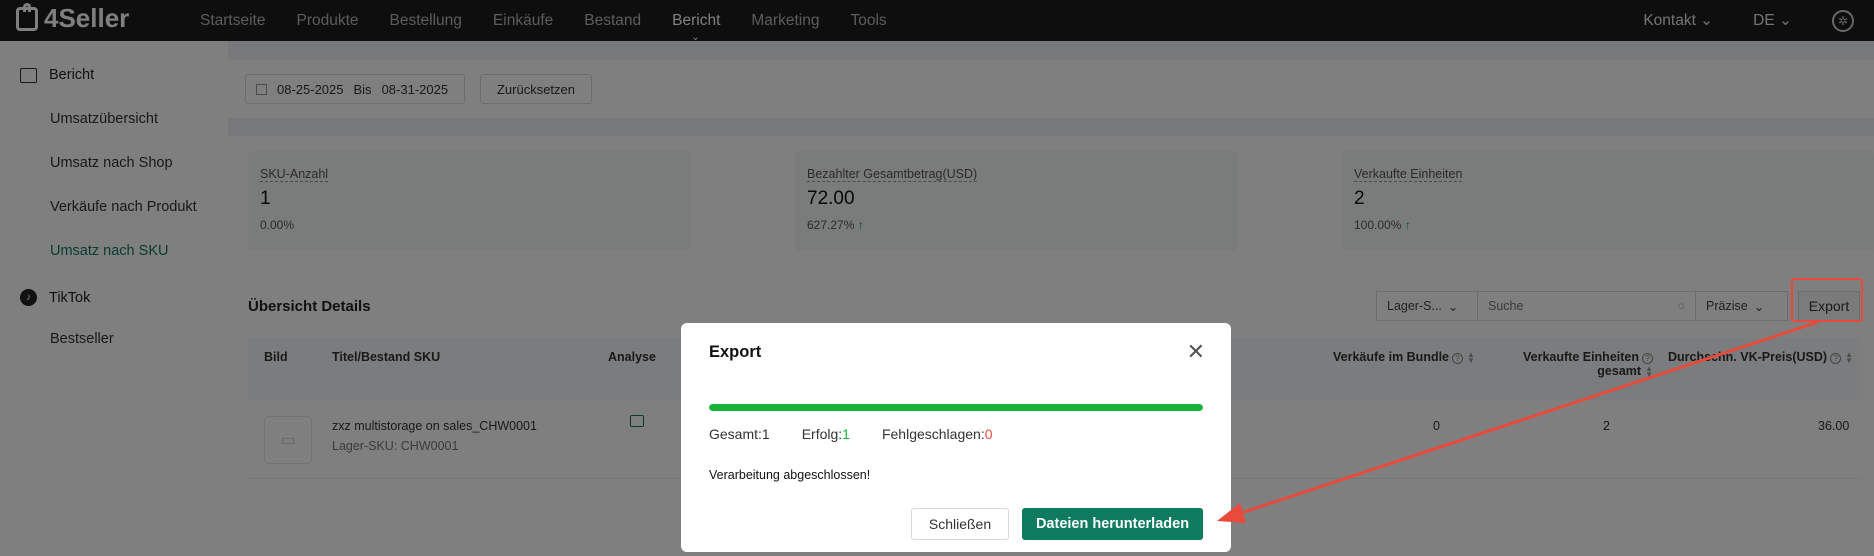  What do you see at coordinates (1112, 524) in the screenshot?
I see `download-files-button: Dateien herunterladen` at bounding box center [1112, 524].